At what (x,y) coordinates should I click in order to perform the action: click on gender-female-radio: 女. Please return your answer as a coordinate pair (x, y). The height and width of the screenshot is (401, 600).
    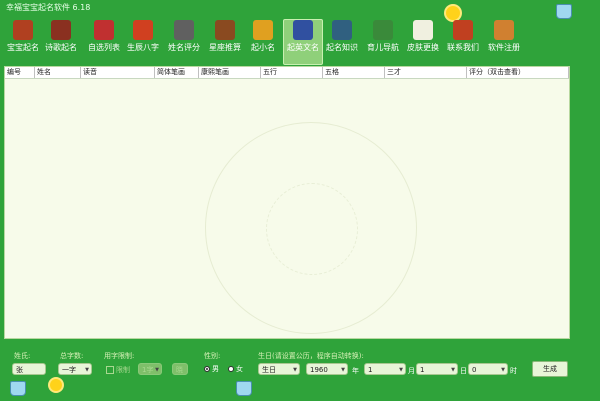
    Looking at the image, I should click on (235, 369).